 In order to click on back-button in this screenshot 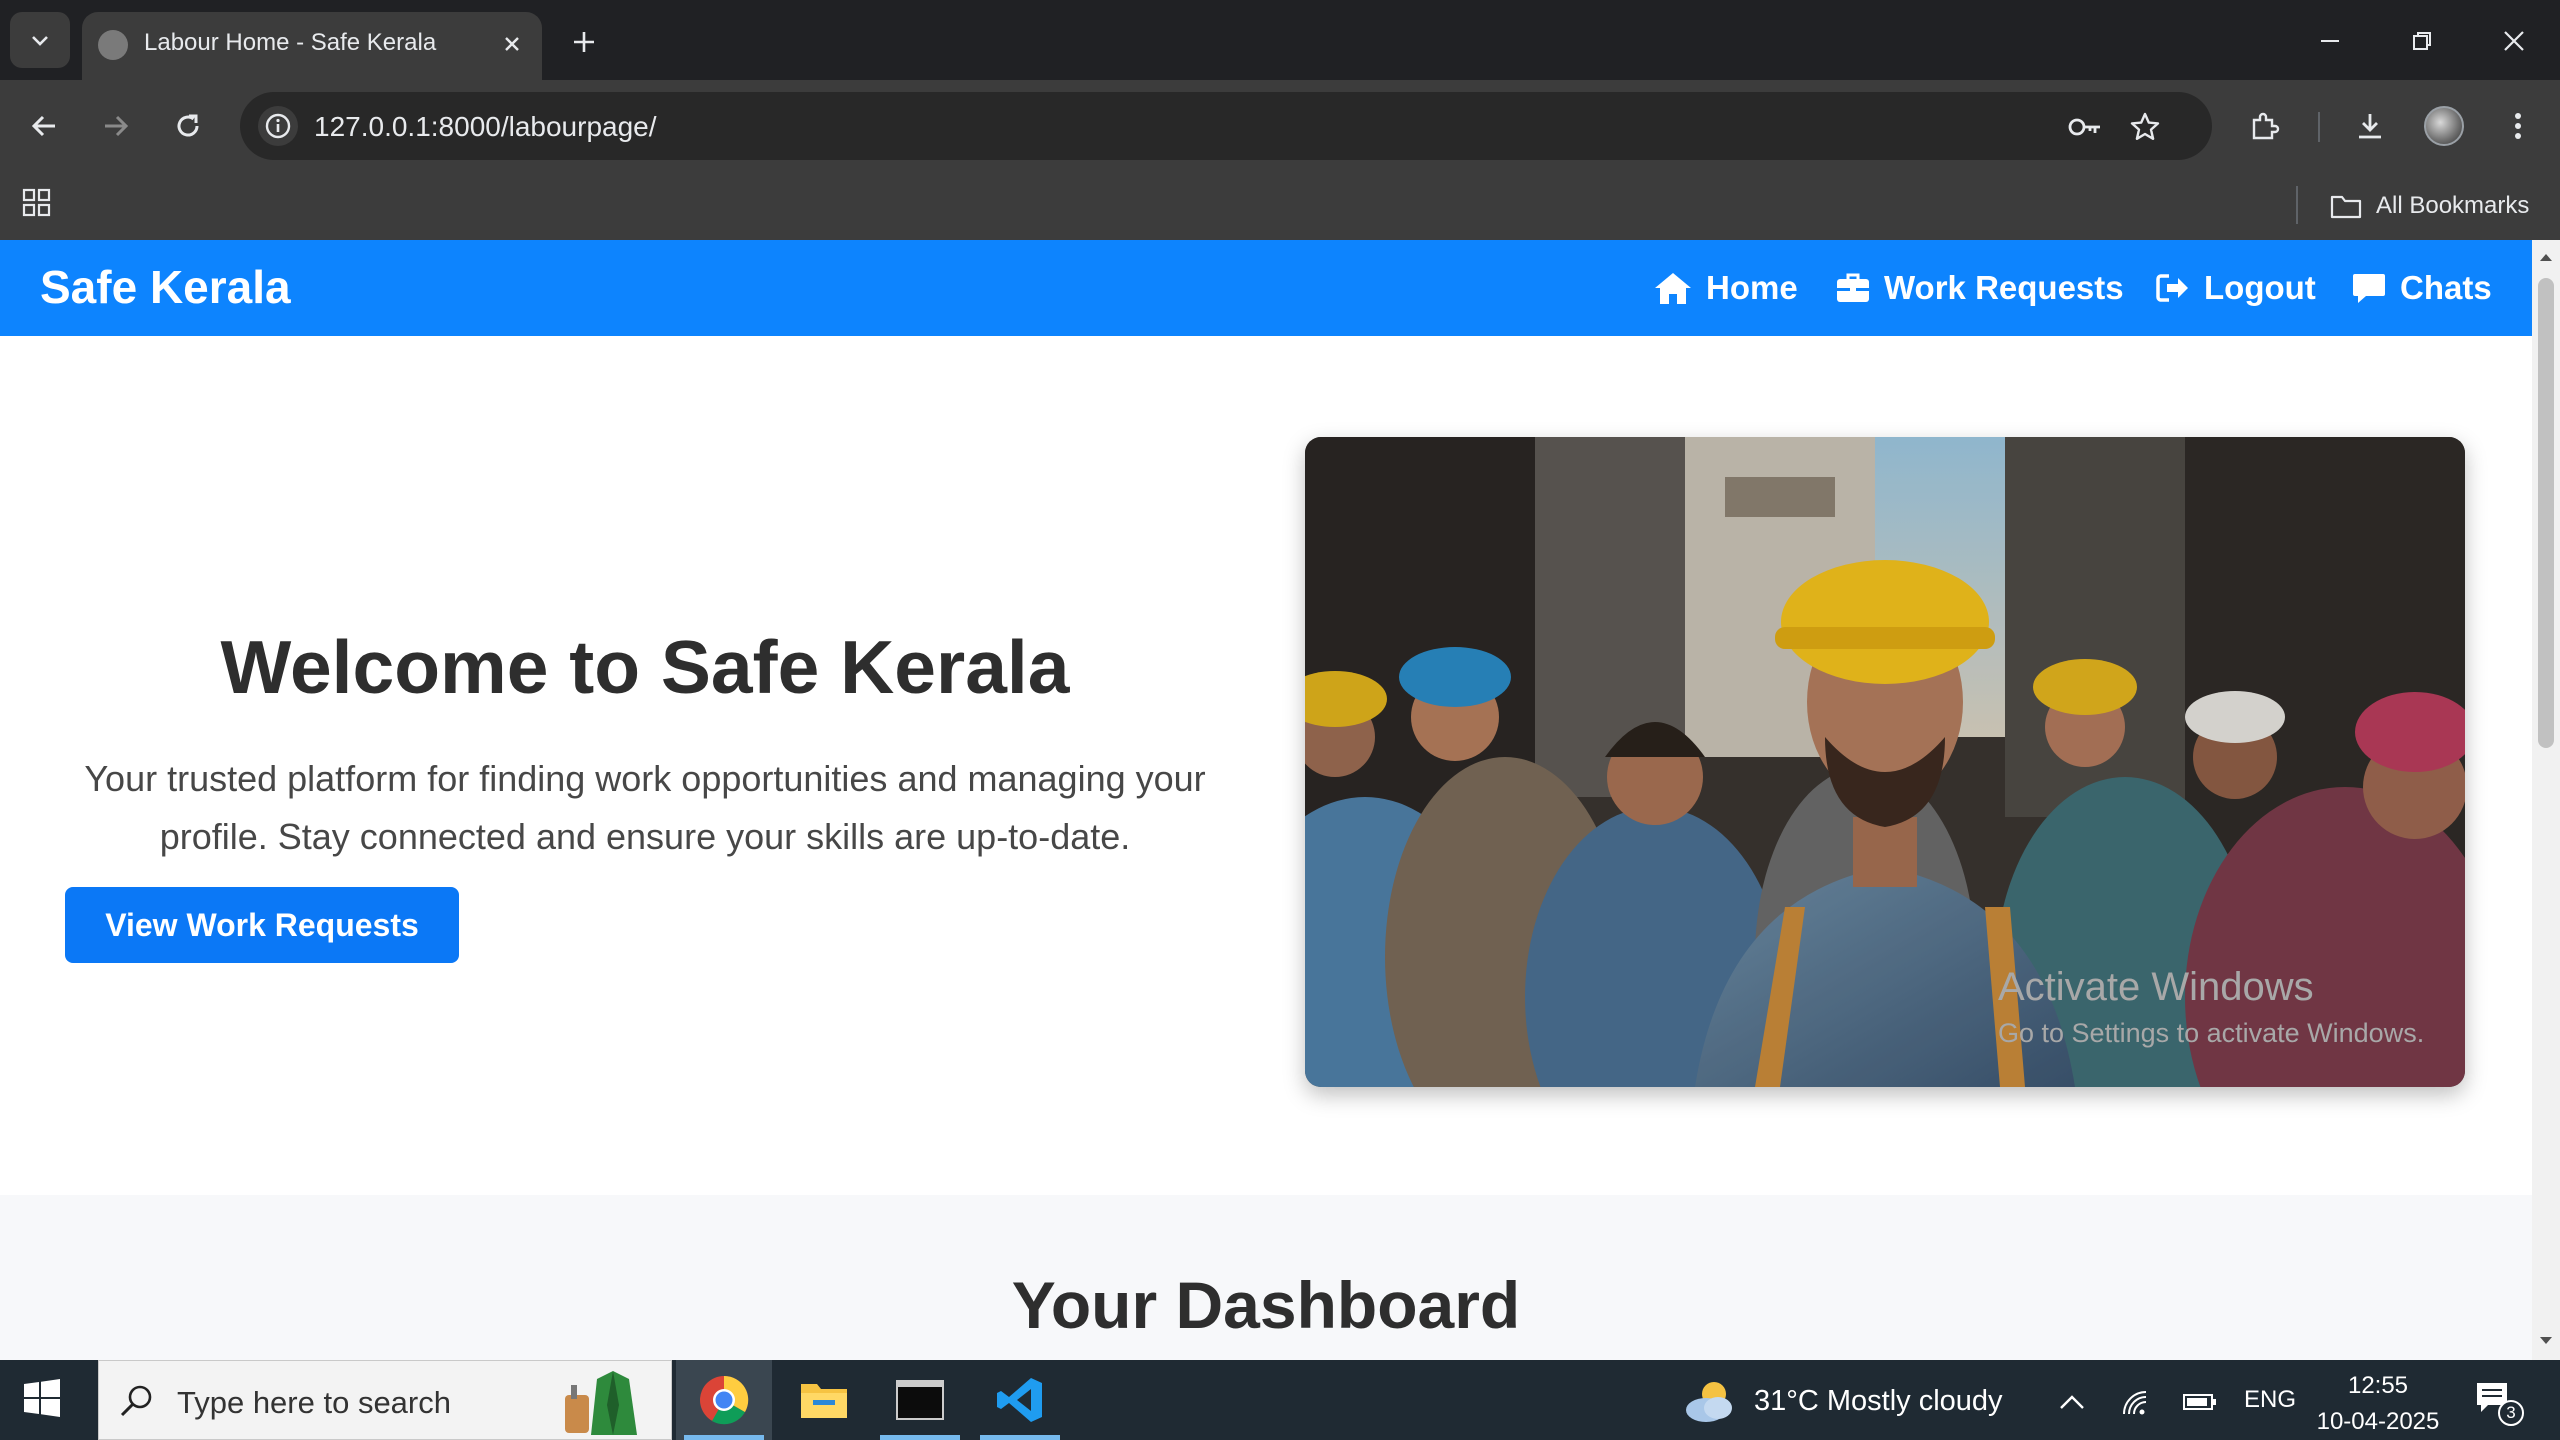, I will do `click(44, 126)`.